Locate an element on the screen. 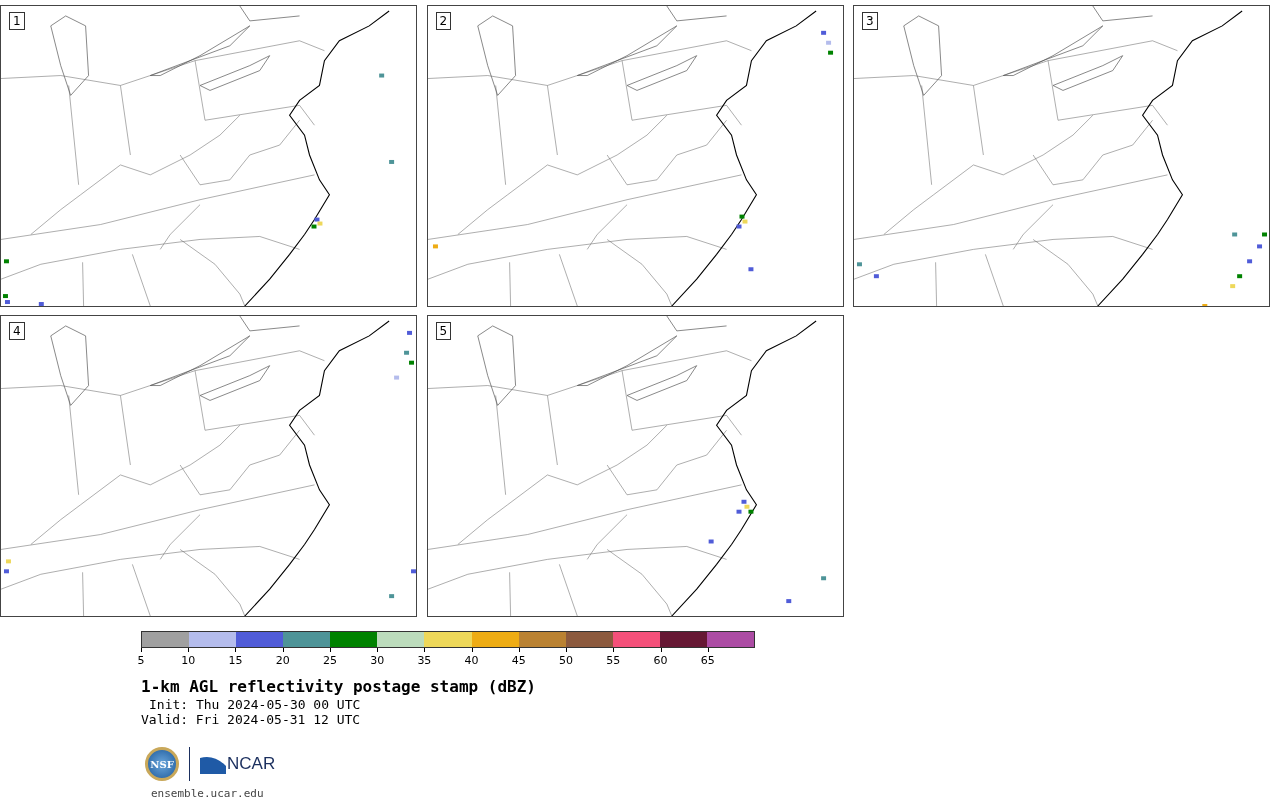  site-link: ensemble.ucar.edu is located at coordinates (207, 793).